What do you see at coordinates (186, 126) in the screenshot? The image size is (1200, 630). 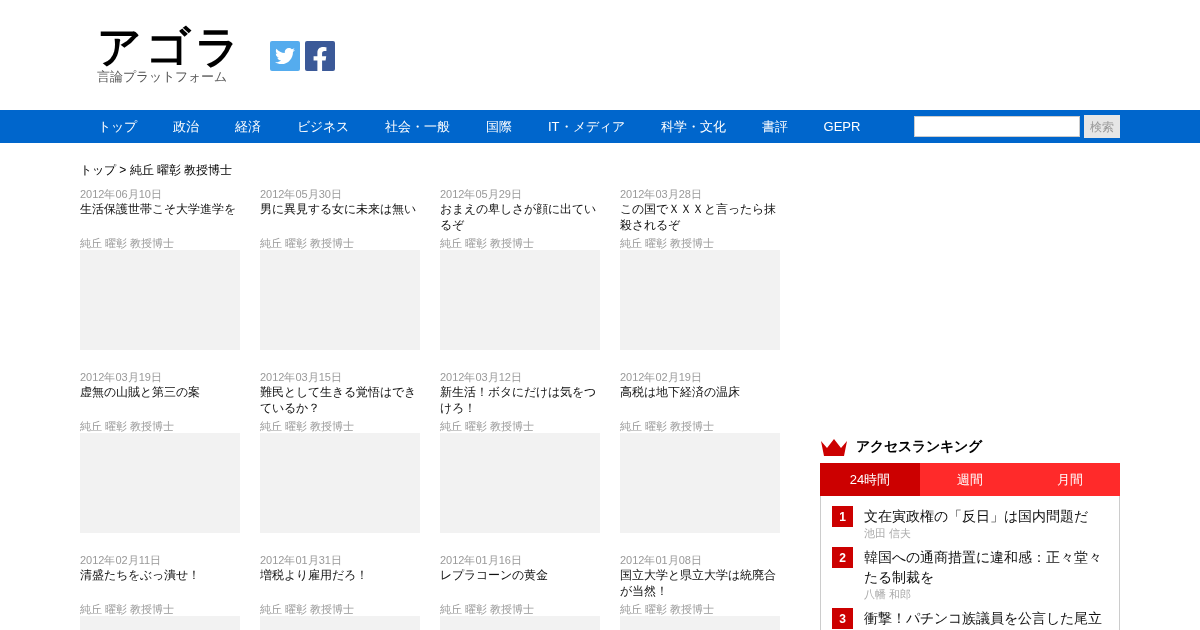 I see `nav-link: 政治` at bounding box center [186, 126].